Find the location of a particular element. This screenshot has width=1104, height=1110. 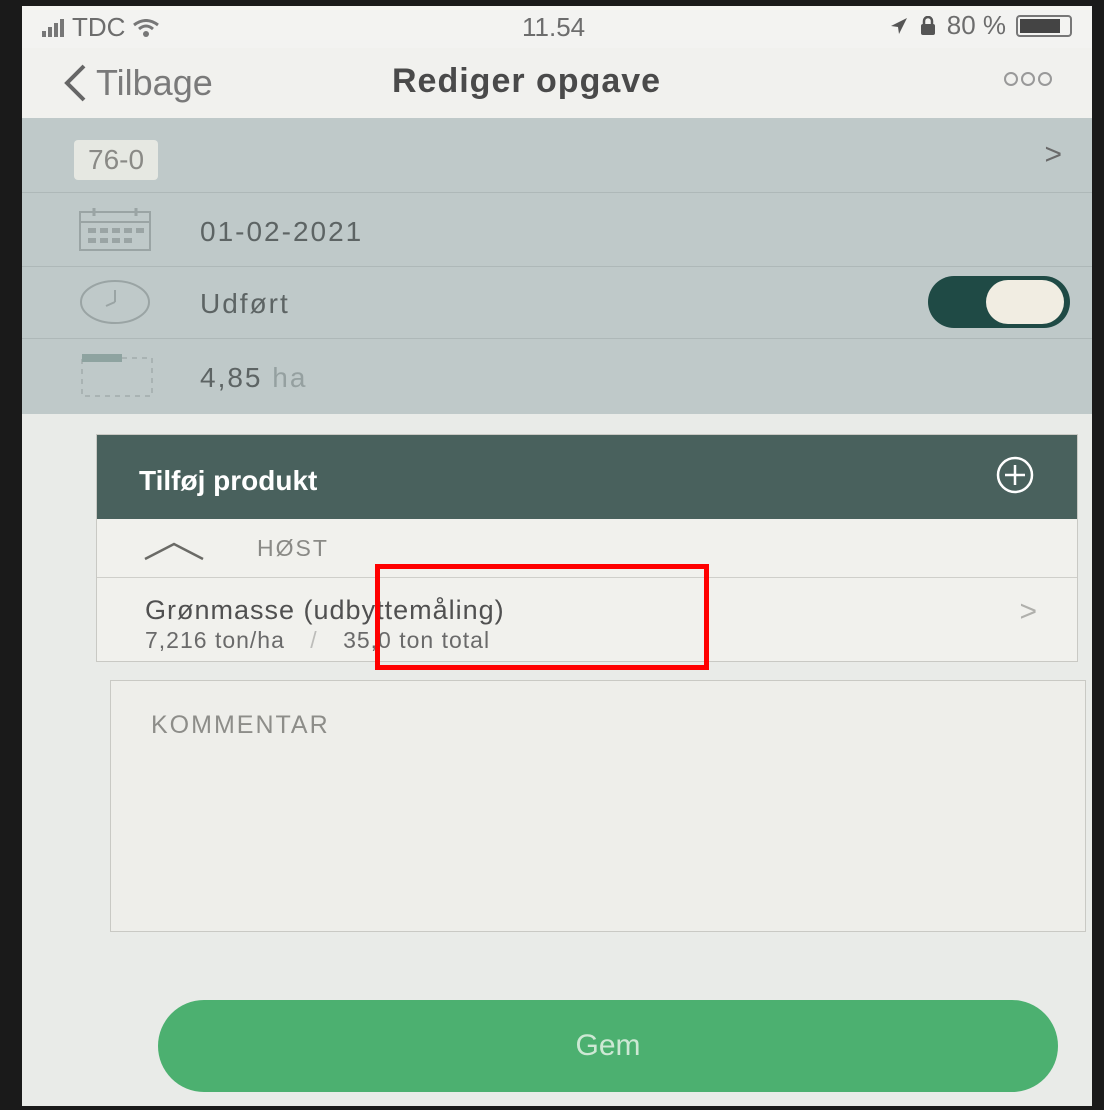

status-right: 80 % is located at coordinates (980, 25).